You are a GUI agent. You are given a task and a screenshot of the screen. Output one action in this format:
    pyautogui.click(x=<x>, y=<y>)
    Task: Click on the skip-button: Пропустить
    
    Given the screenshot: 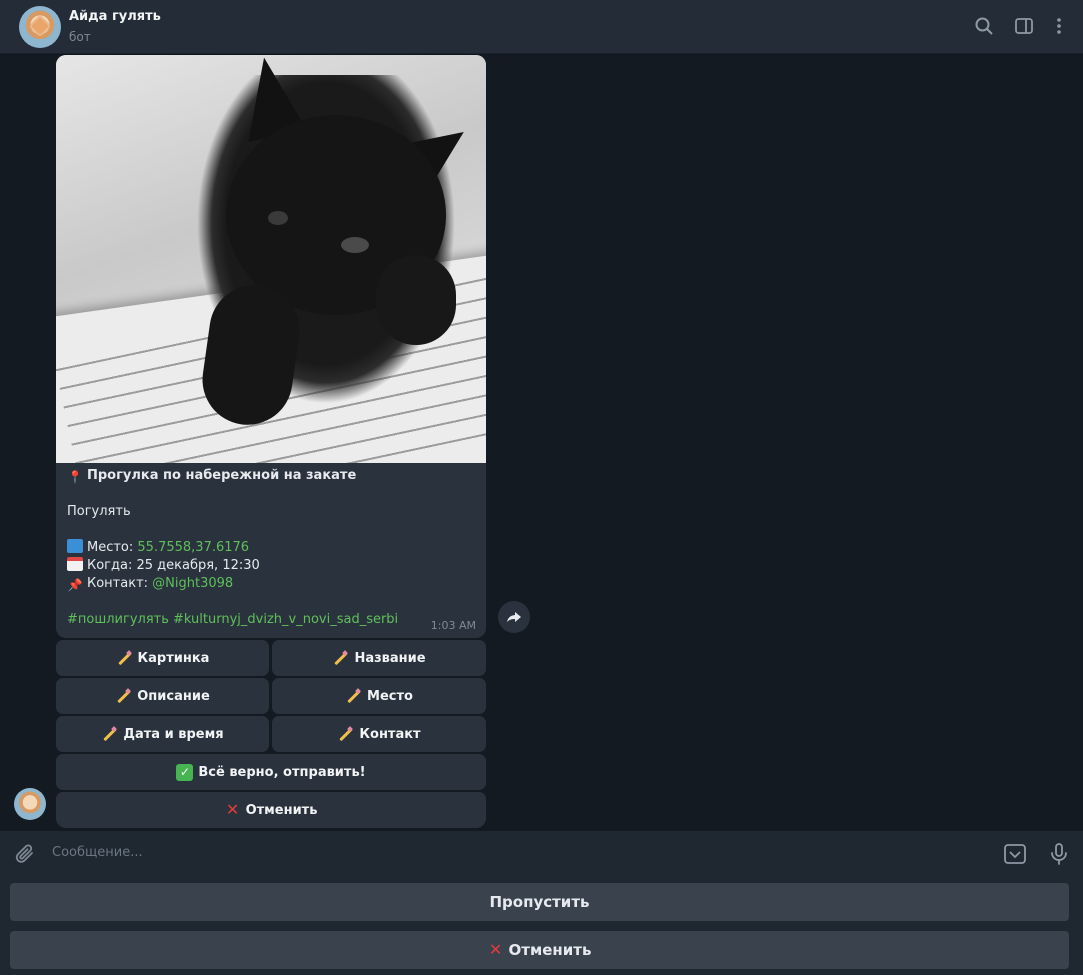 What is the action you would take?
    pyautogui.click(x=539, y=902)
    